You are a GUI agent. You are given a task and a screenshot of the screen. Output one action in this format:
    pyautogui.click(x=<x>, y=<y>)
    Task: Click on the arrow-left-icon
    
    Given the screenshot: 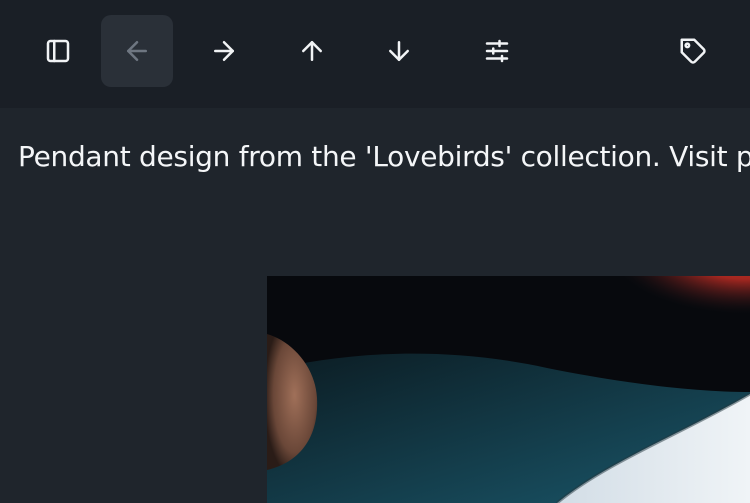 What is the action you would take?
    pyautogui.click(x=137, y=51)
    